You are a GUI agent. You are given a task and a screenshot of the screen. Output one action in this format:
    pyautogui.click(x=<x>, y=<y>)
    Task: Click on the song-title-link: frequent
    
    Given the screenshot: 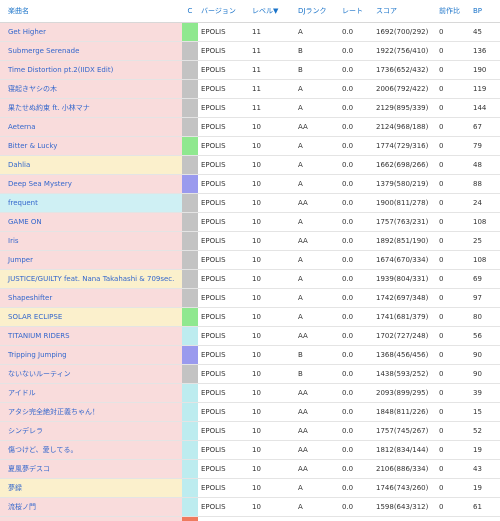 What is the action you would take?
    pyautogui.click(x=91, y=203)
    